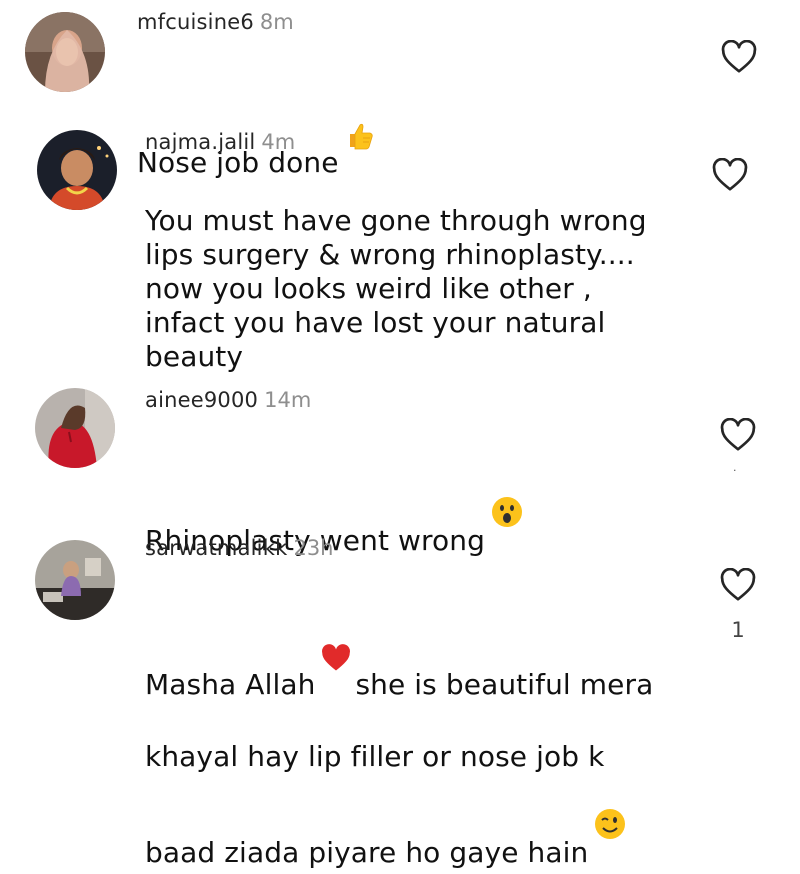 The width and height of the screenshot is (800, 874). What do you see at coordinates (201, 400) in the screenshot?
I see `username: ainee9000` at bounding box center [201, 400].